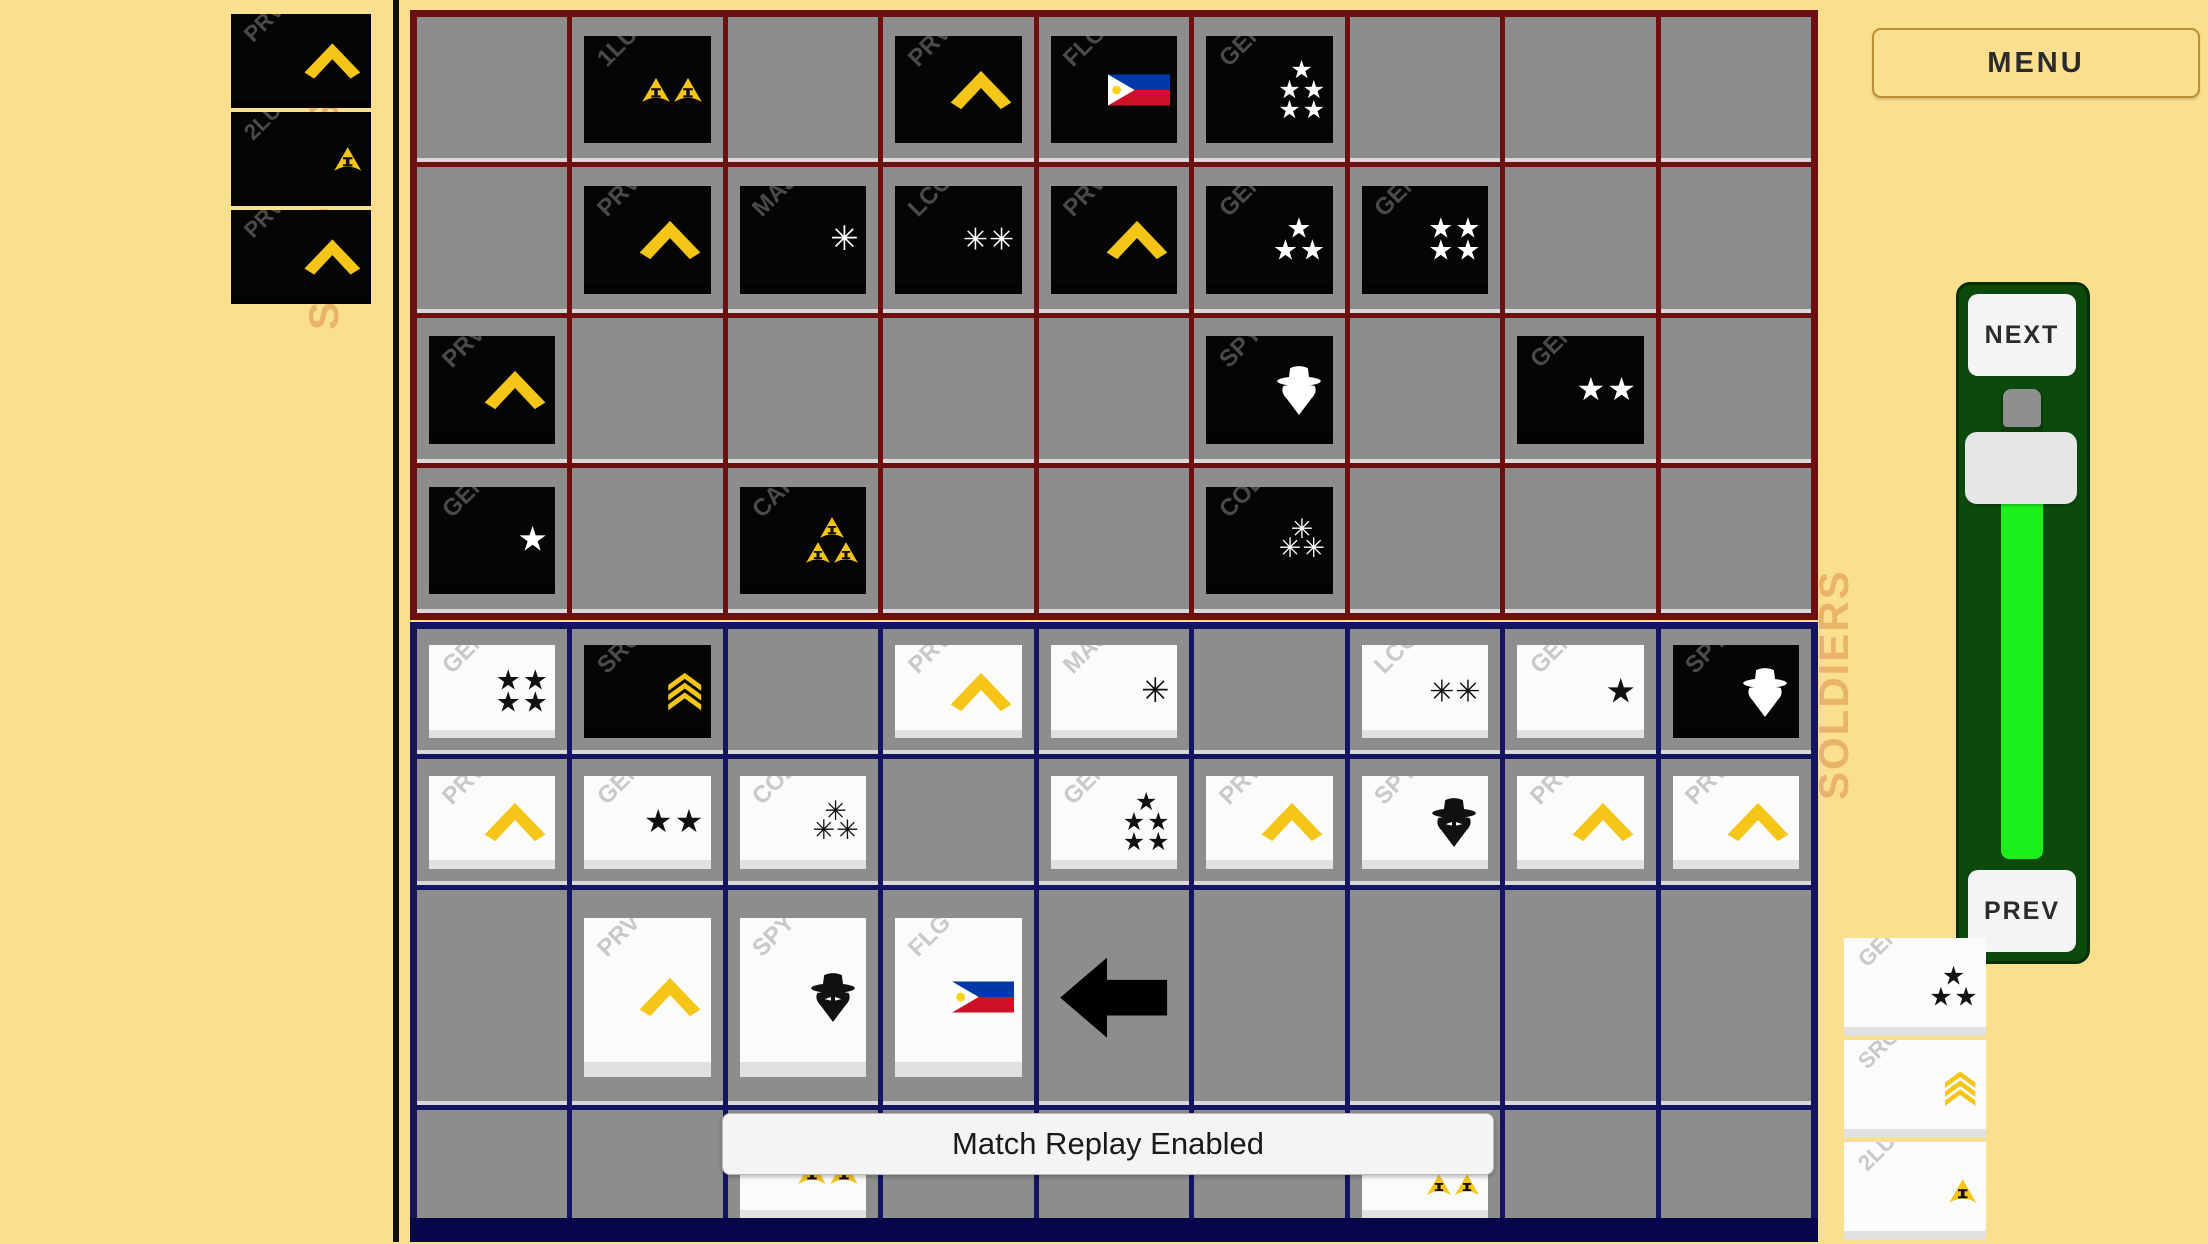 The width and height of the screenshot is (2208, 1244). I want to click on board-cell: CAP, so click(803, 540).